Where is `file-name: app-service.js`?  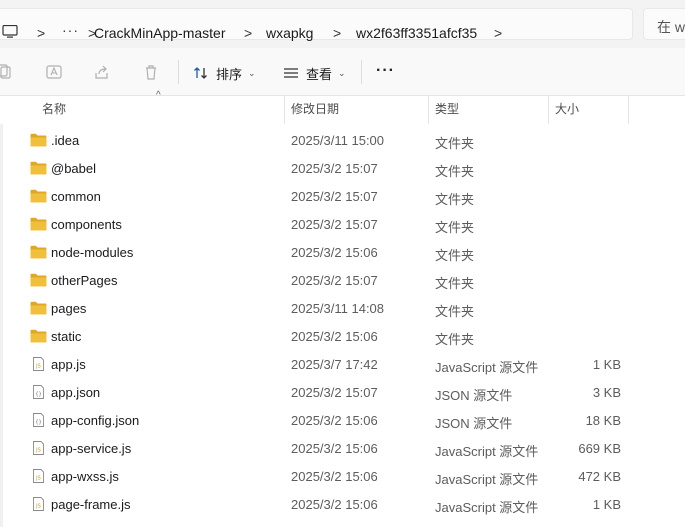
file-name: app-service.js is located at coordinates (91, 448).